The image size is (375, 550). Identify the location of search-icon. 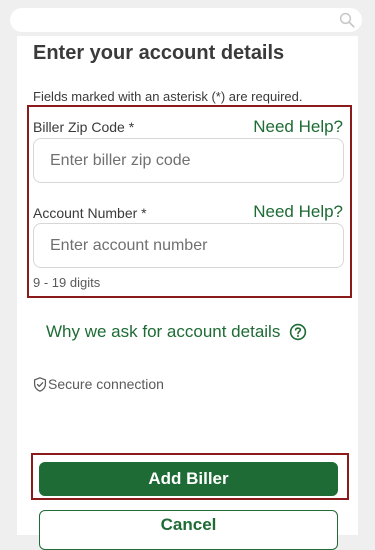
(347, 20).